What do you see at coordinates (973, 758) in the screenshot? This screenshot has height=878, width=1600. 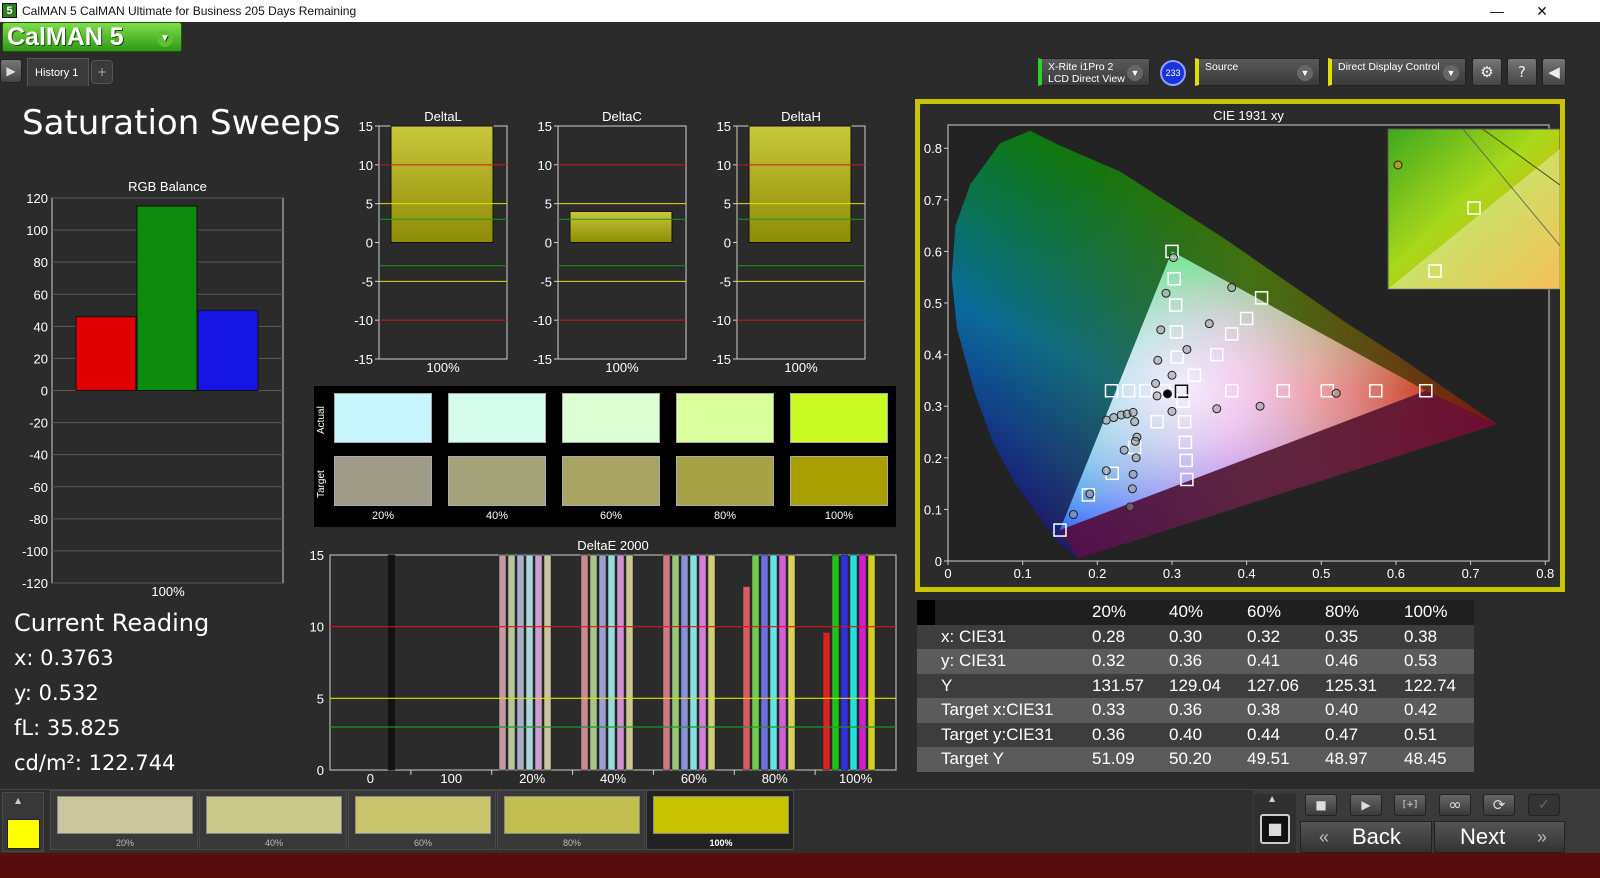 I see `row-label: Target Y` at bounding box center [973, 758].